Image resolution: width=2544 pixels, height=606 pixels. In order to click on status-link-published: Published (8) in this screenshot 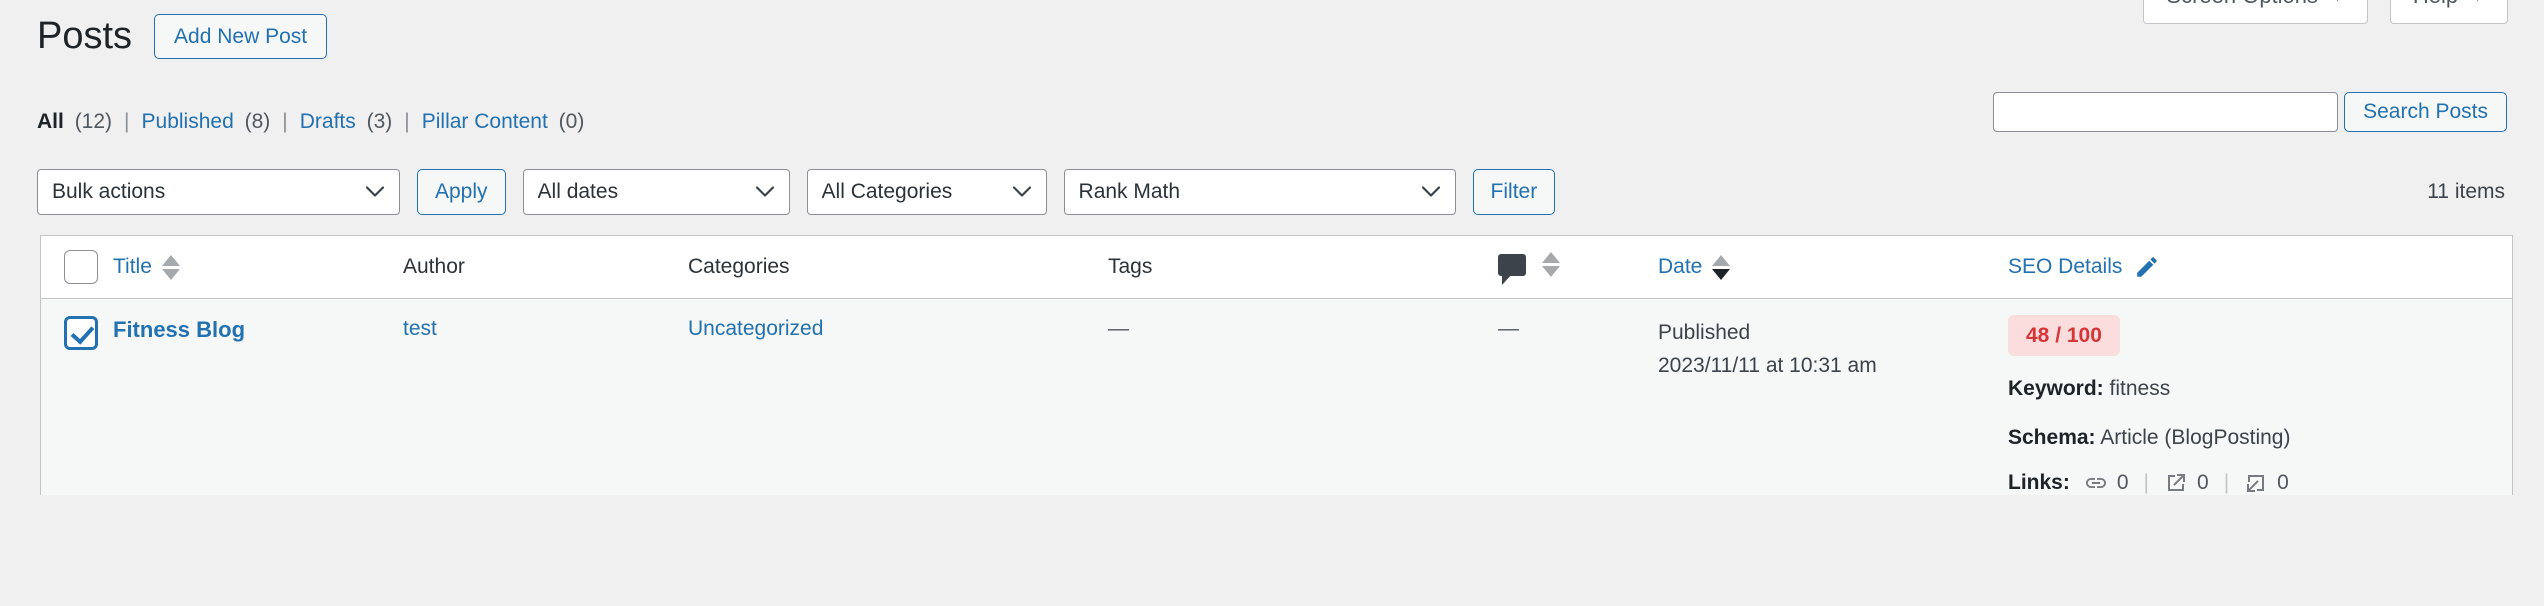, I will do `click(206, 122)`.